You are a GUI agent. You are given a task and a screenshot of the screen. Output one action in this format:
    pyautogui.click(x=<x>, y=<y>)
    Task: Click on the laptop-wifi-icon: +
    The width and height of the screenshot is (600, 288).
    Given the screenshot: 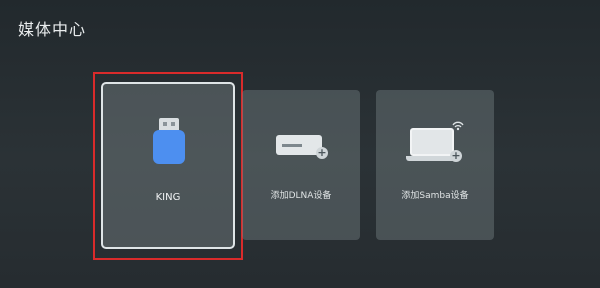 What is the action you would take?
    pyautogui.click(x=438, y=143)
    